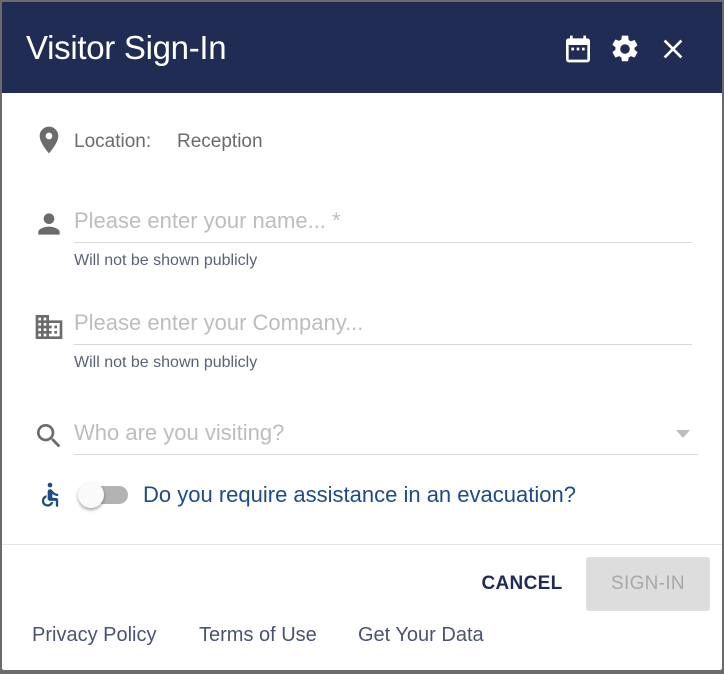 The width and height of the screenshot is (724, 674). Describe the element at coordinates (113, 141) in the screenshot. I see `location-label: Location:` at that location.